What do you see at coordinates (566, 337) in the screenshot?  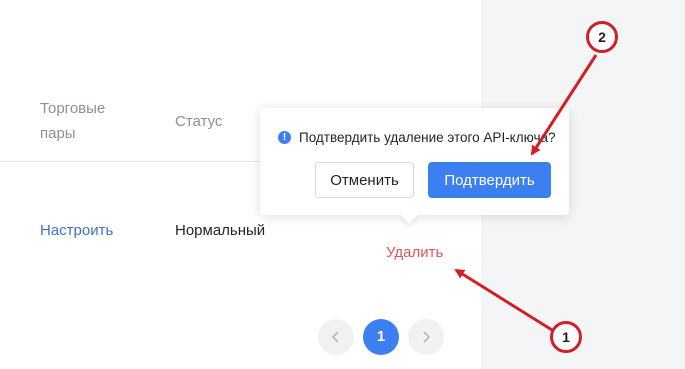 I see `annotation-step-1: 1` at bounding box center [566, 337].